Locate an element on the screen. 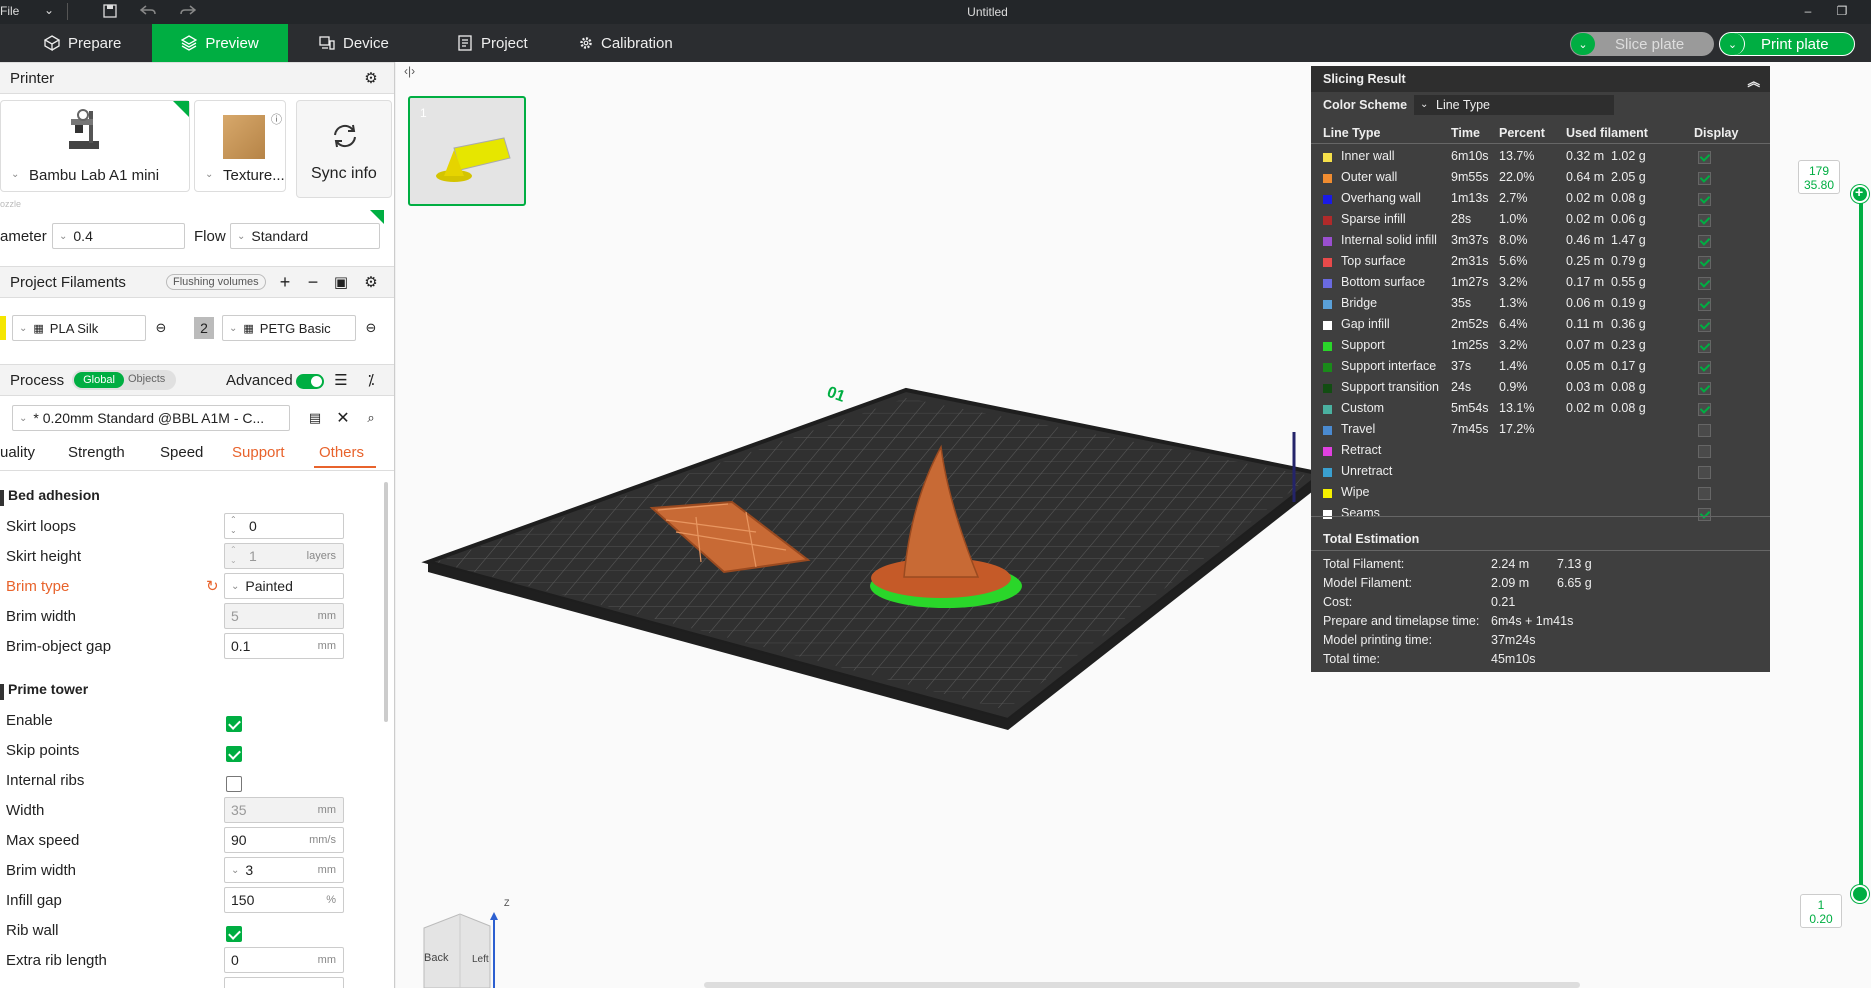  brim-gap-input: 0.1 mm is located at coordinates (284, 646).